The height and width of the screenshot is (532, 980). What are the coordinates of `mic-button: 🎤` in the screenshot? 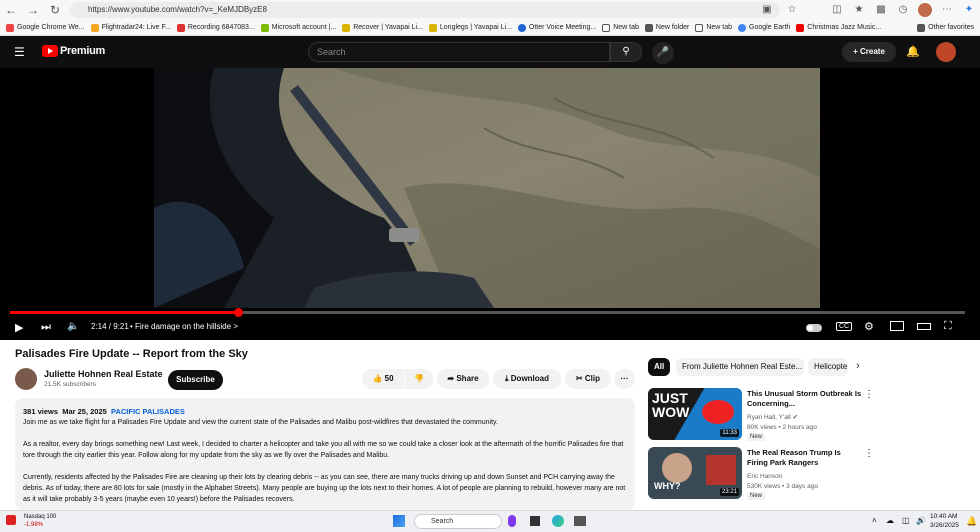 It's located at (663, 53).